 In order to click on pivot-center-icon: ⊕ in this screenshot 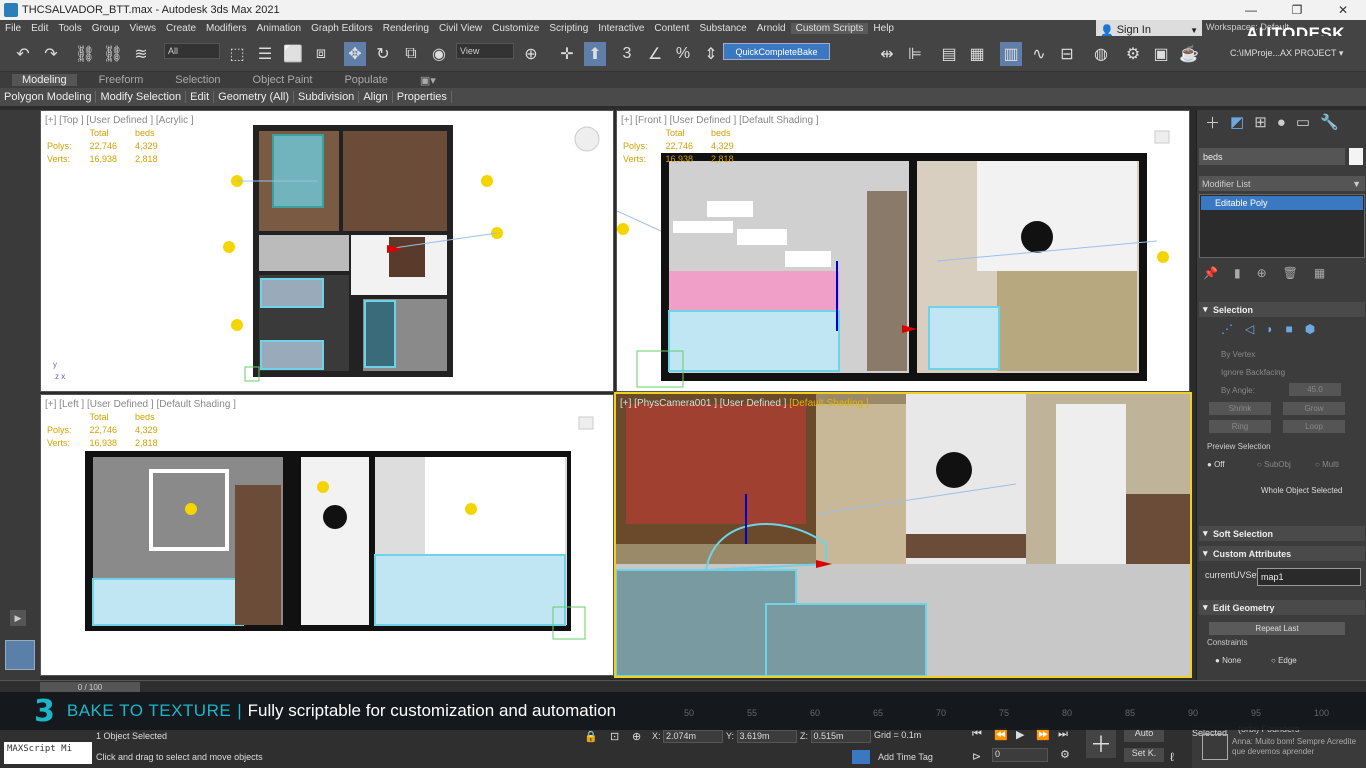, I will do `click(531, 54)`.